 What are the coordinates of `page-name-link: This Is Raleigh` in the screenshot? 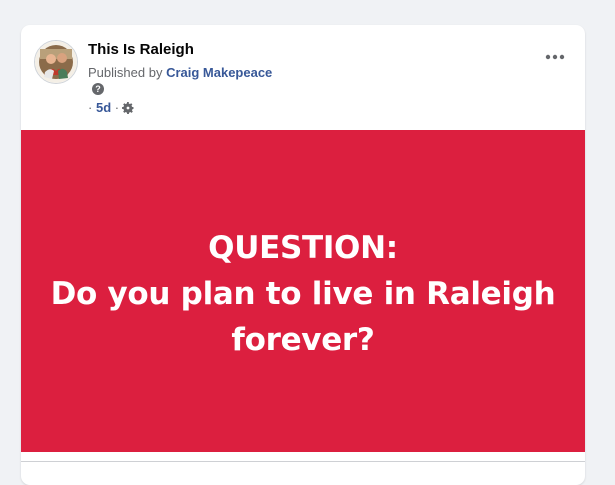 It's located at (141, 49).